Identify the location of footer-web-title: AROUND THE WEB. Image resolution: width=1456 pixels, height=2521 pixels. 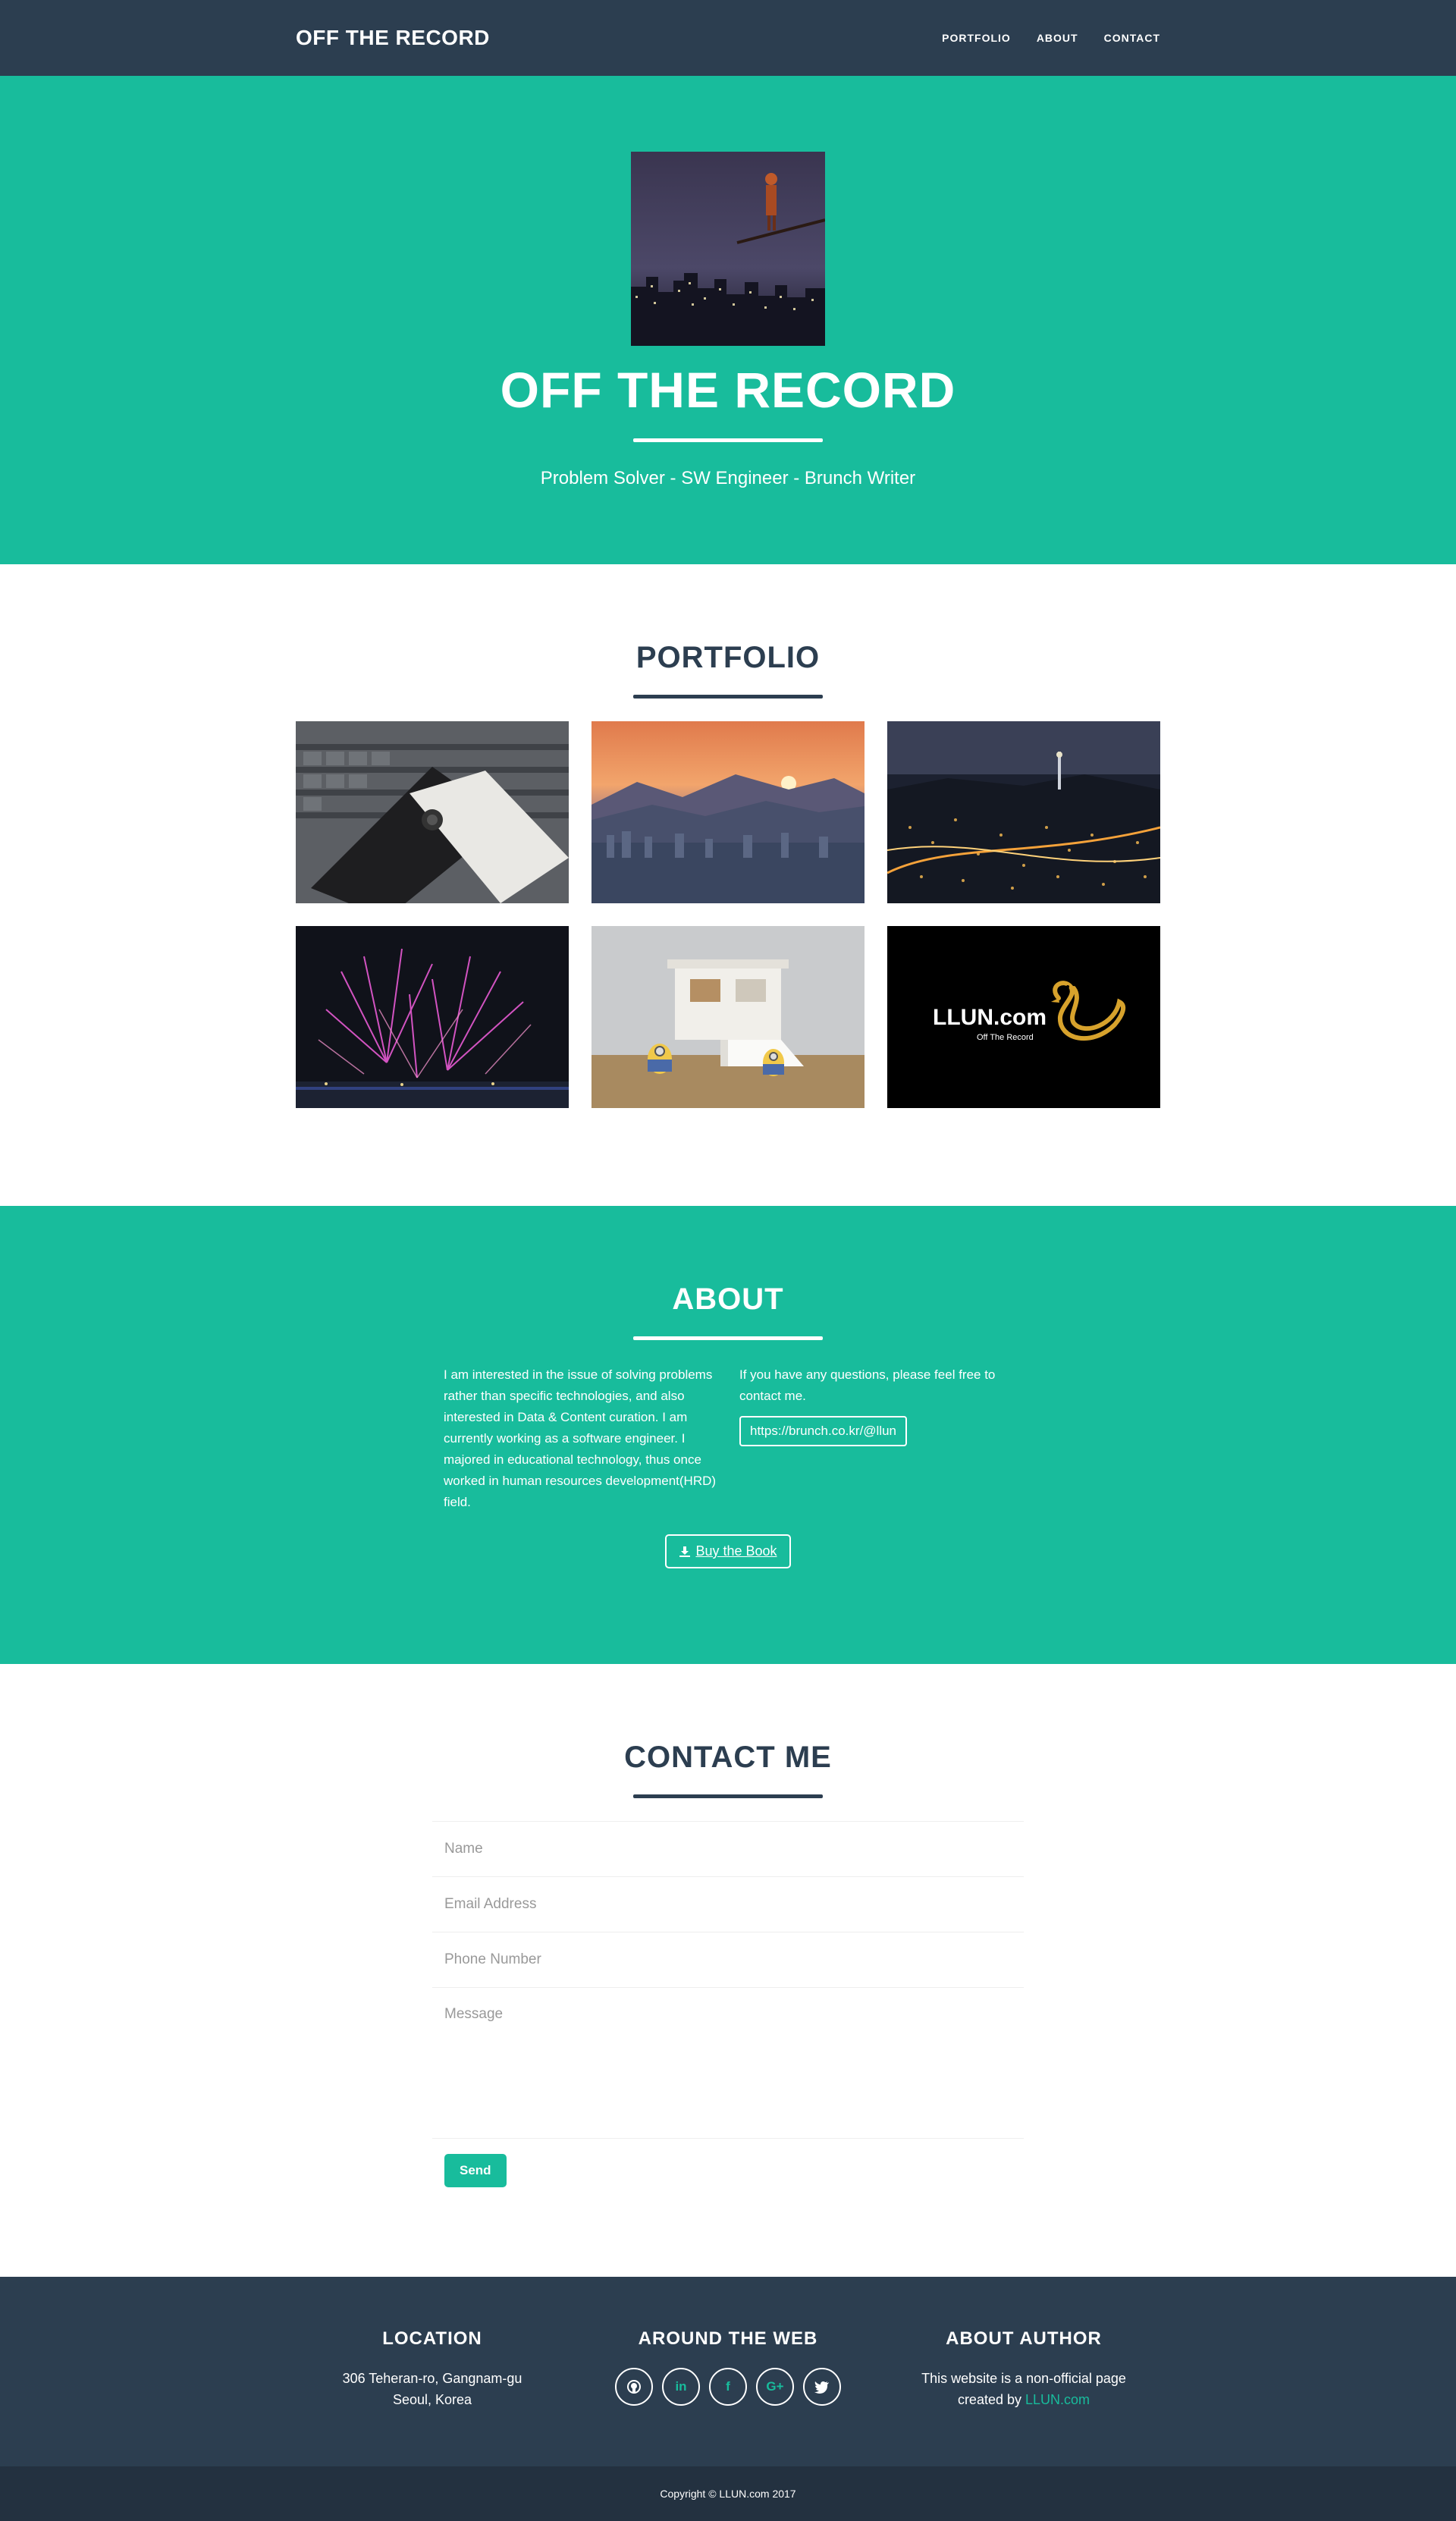
(728, 2338).